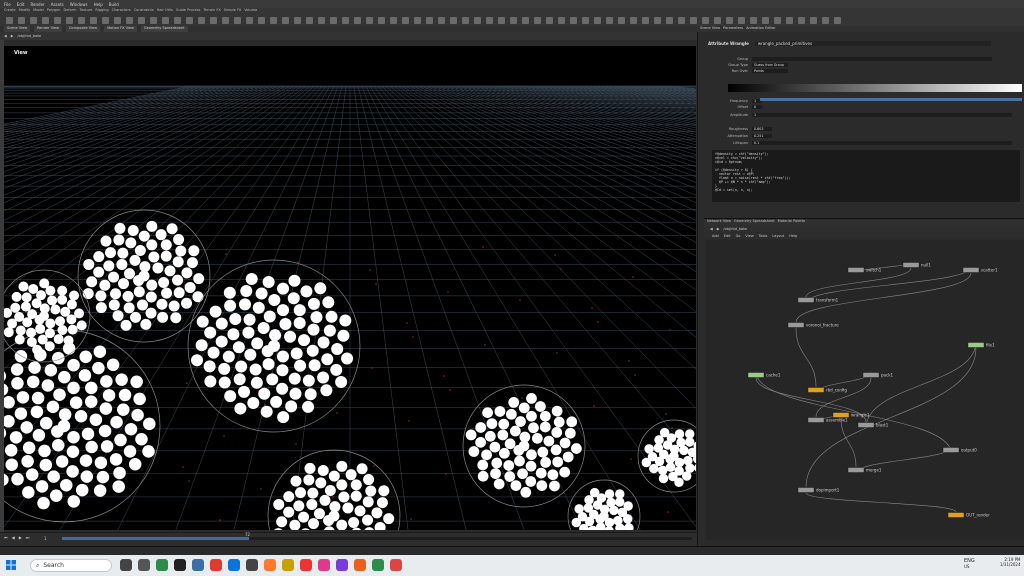  I want to click on param-field: 0, so click(757, 106).